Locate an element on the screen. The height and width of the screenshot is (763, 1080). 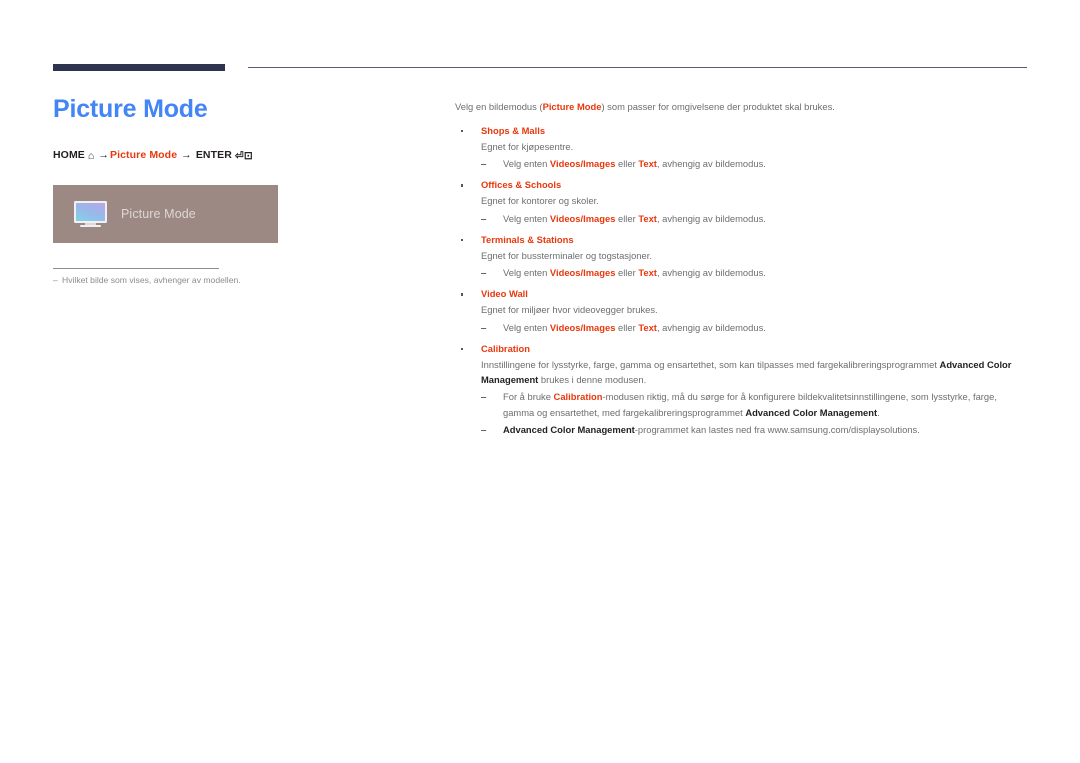
intro-before: Velg en bildemodus ( is located at coordinates (499, 106).